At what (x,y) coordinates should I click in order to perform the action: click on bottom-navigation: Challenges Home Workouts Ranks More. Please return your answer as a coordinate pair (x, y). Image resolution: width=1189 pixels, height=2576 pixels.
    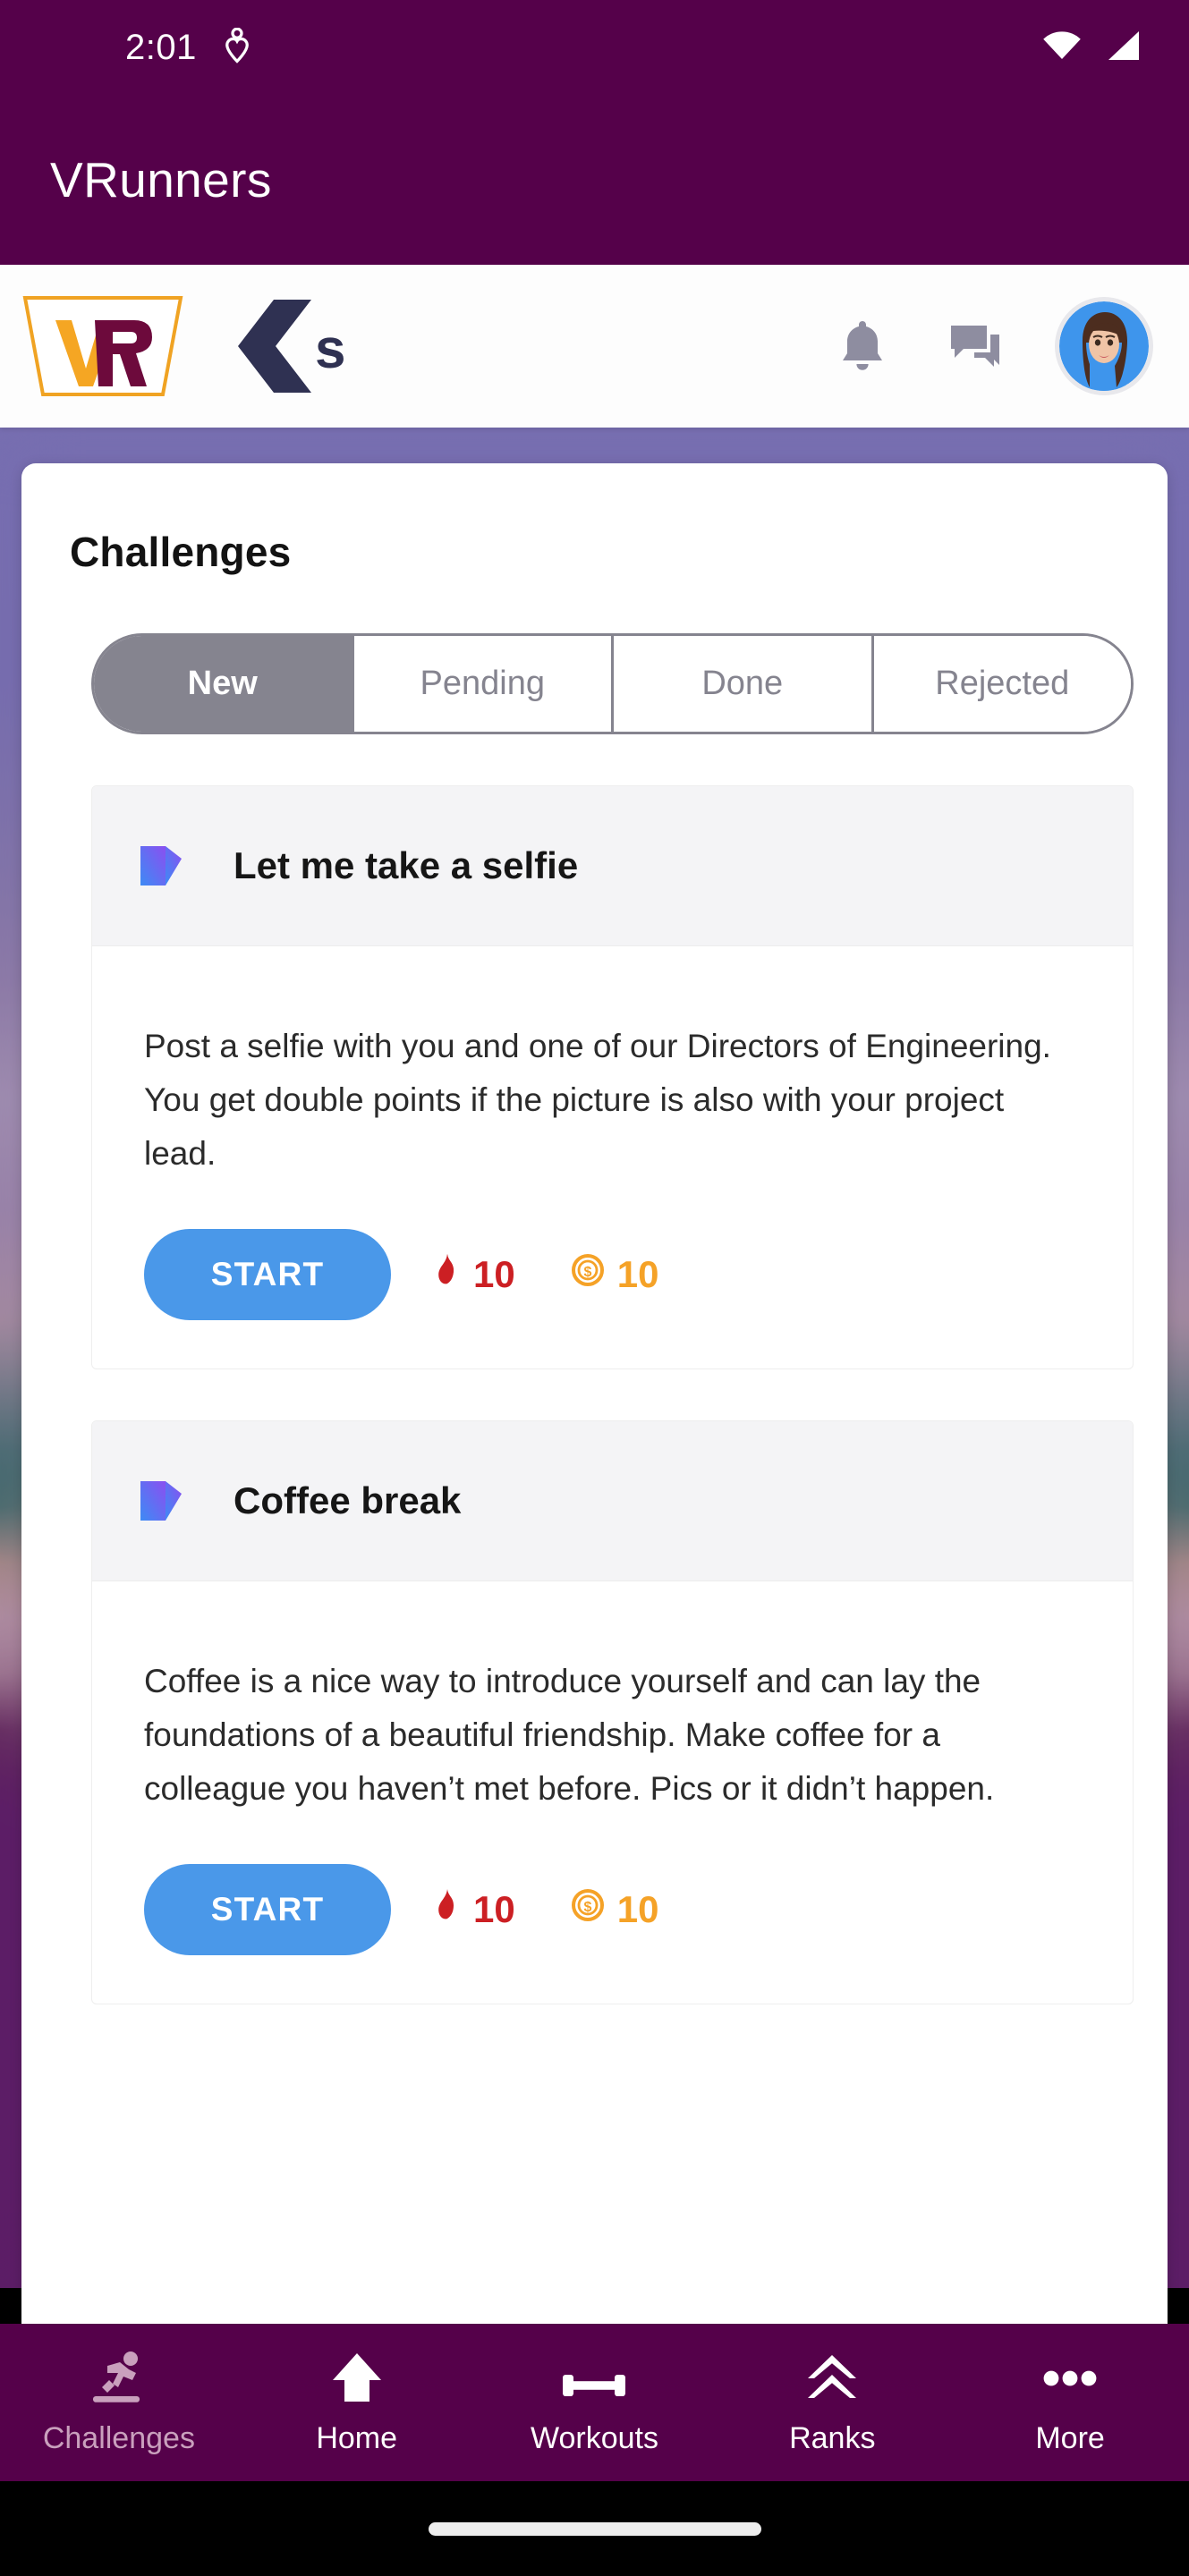
    Looking at the image, I should click on (594, 2402).